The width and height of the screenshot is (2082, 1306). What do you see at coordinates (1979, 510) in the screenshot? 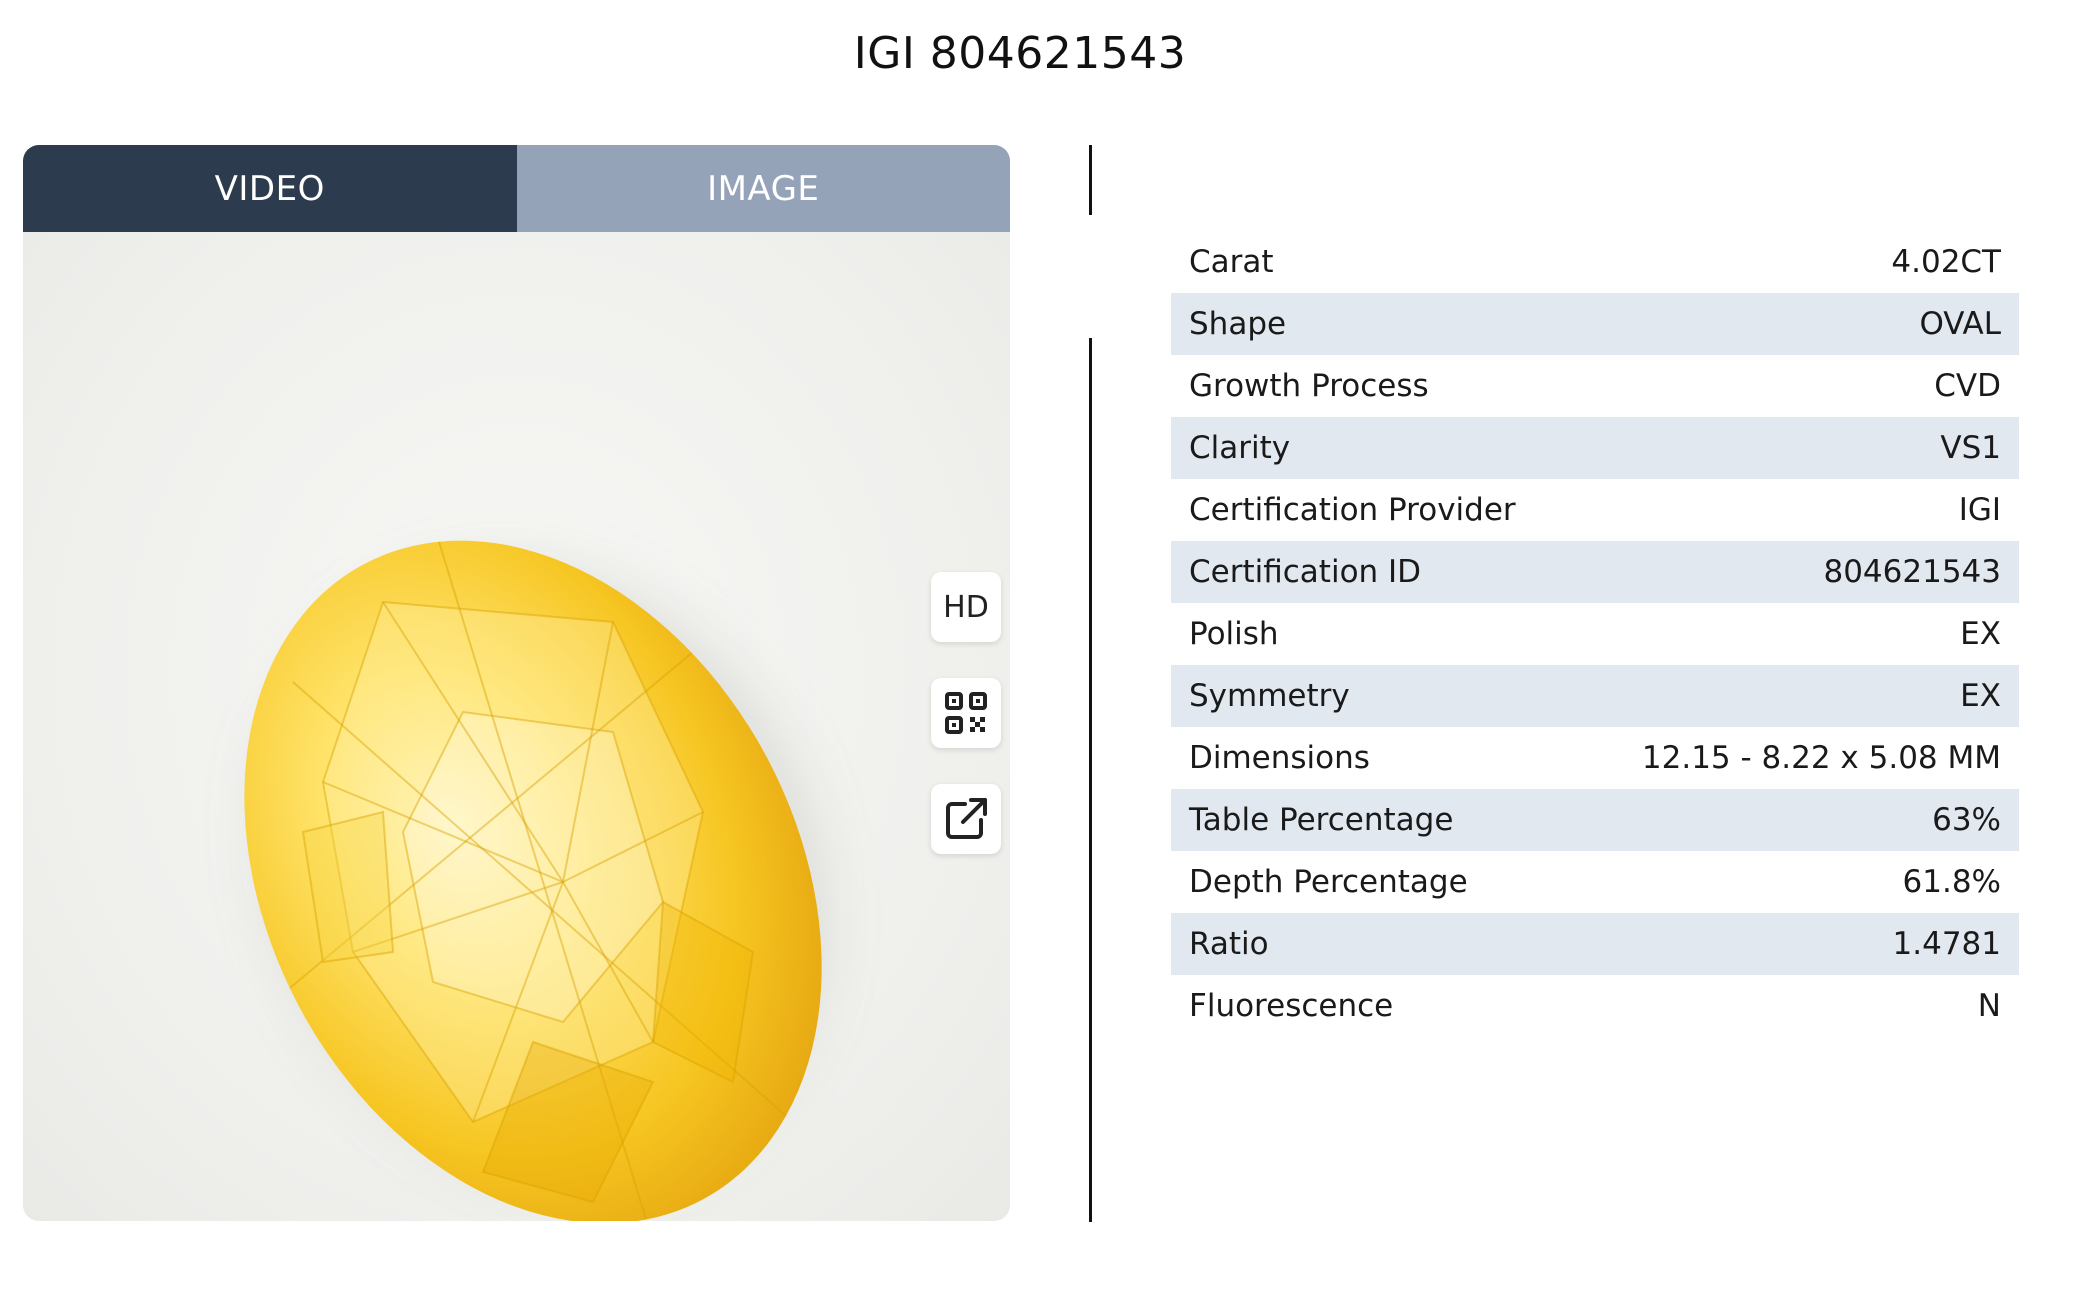
I see `spec-value: IGI` at bounding box center [1979, 510].